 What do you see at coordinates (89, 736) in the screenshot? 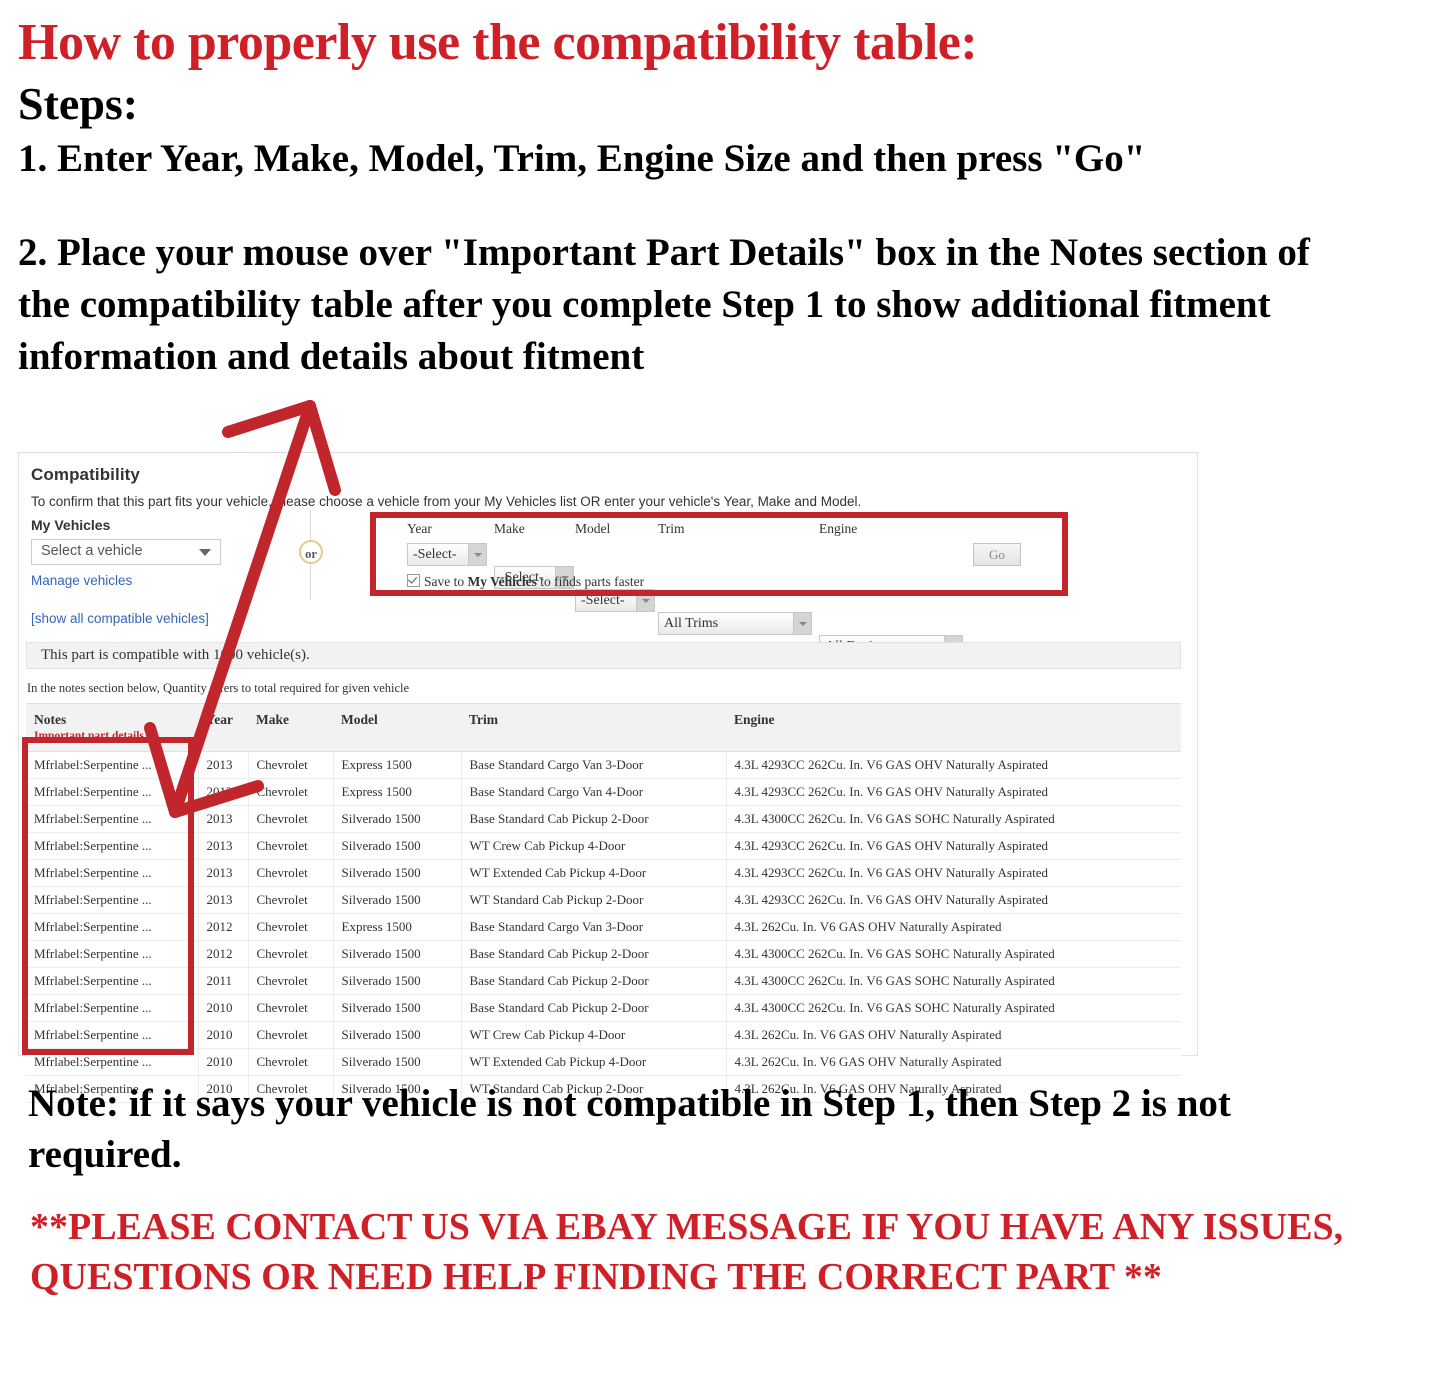
I see `column-header-notes-sub: Important part details` at bounding box center [89, 736].